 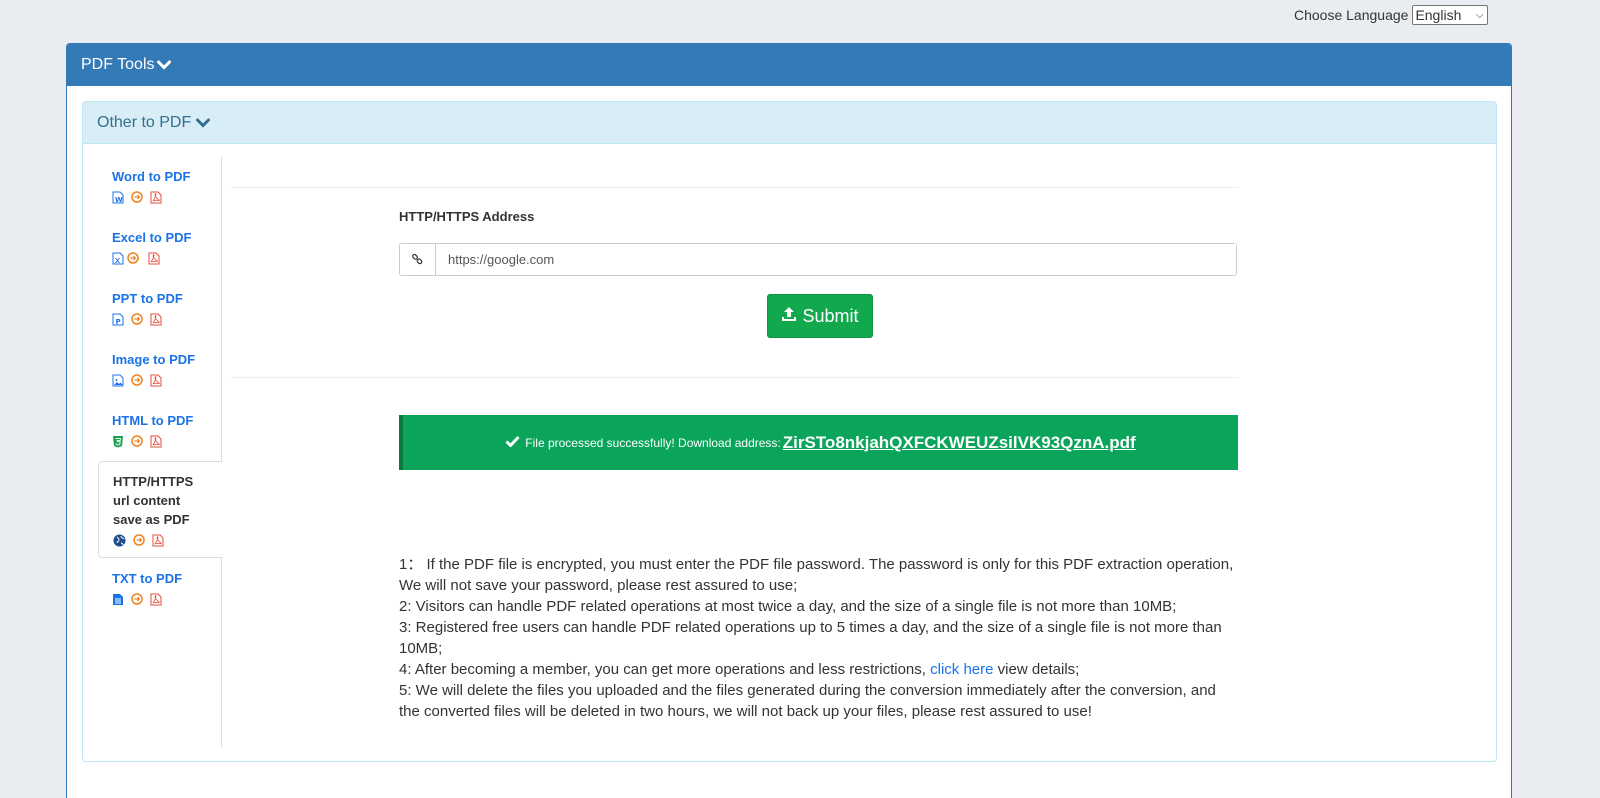 What do you see at coordinates (118, 380) in the screenshot?
I see `image-file-icon` at bounding box center [118, 380].